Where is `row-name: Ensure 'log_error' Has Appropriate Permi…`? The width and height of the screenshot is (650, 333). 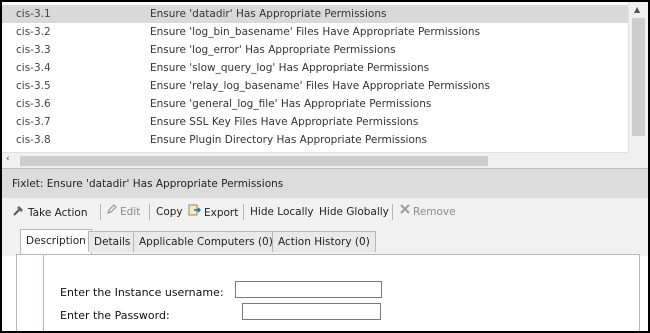
row-name: Ensure 'log_error' Has Appropriate Permi… is located at coordinates (273, 50).